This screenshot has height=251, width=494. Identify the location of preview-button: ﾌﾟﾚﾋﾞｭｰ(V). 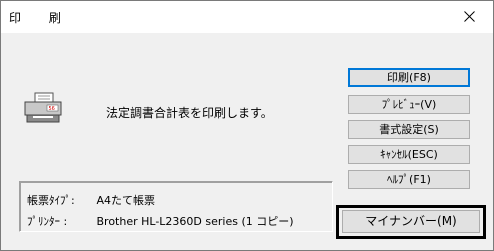
(409, 104).